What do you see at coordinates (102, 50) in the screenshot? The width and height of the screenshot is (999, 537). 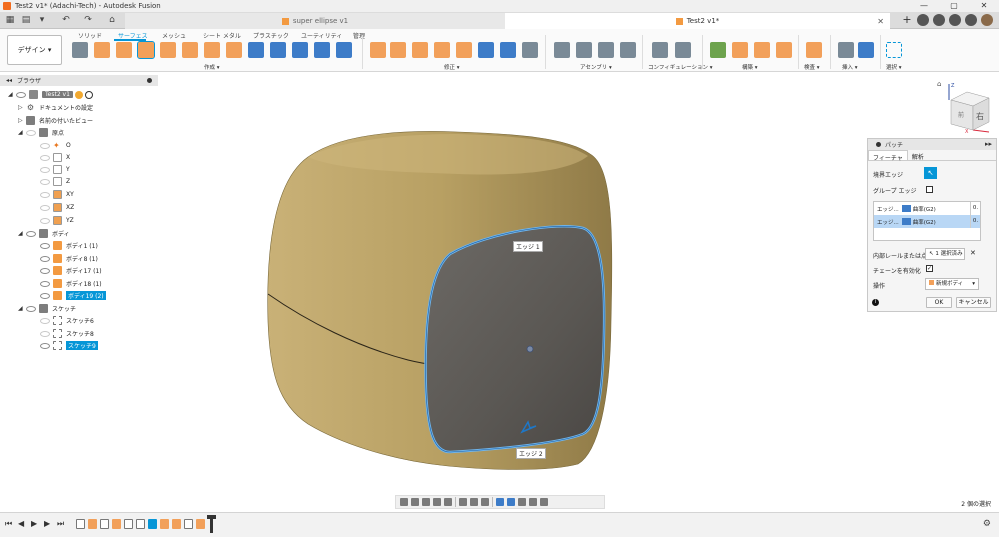 I see `extrude-tool` at bounding box center [102, 50].